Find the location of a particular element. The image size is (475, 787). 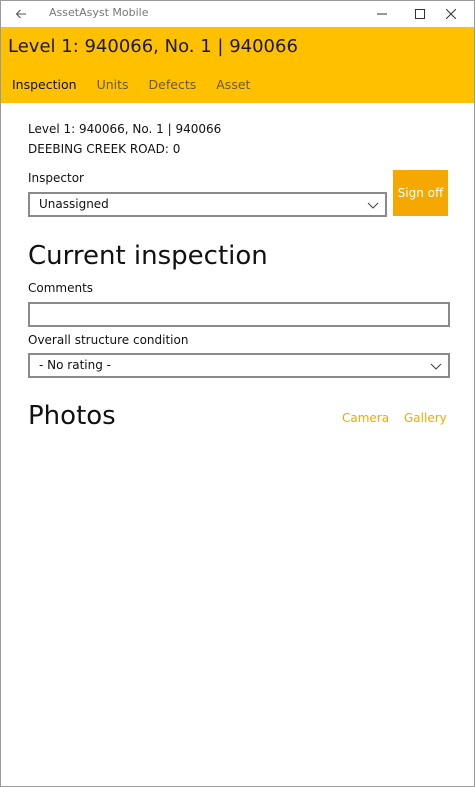

back-arrow-icon is located at coordinates (20, 14).